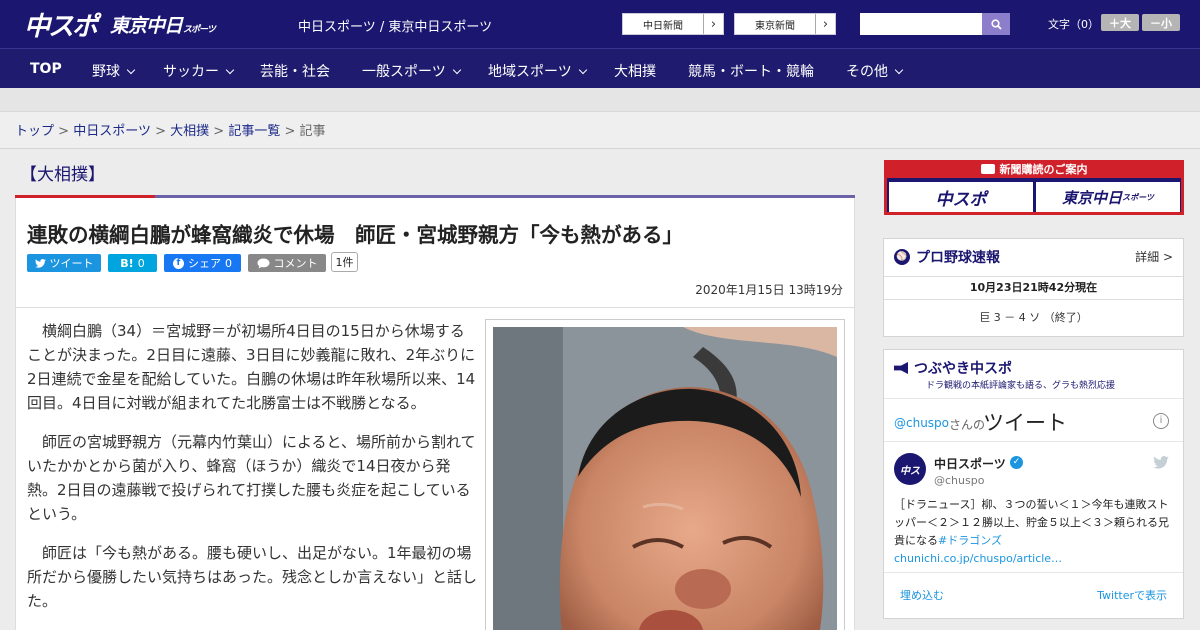 This screenshot has width=1200, height=630. Describe the element at coordinates (46, 69) in the screenshot. I see `nav-item-top: TOP` at that location.